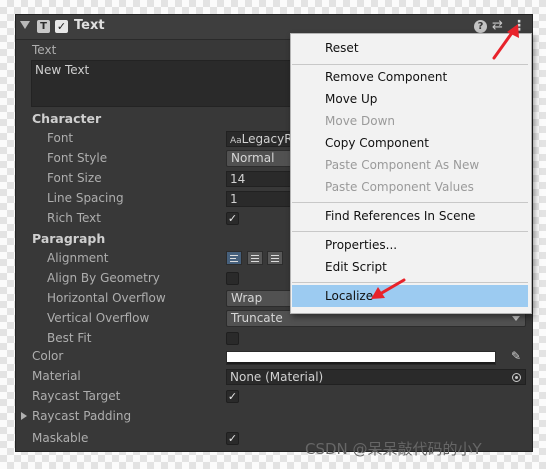 Image resolution: width=546 pixels, height=469 pixels. I want to click on line-spacing-label: Line Spacing, so click(85, 198).